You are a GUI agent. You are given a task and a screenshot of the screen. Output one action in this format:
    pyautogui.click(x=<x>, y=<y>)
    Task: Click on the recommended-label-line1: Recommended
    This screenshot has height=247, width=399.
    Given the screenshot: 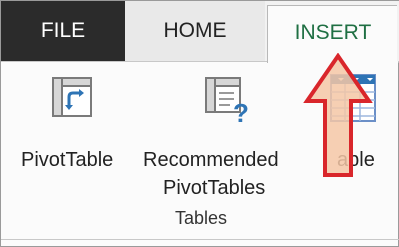 What is the action you would take?
    pyautogui.click(x=211, y=160)
    